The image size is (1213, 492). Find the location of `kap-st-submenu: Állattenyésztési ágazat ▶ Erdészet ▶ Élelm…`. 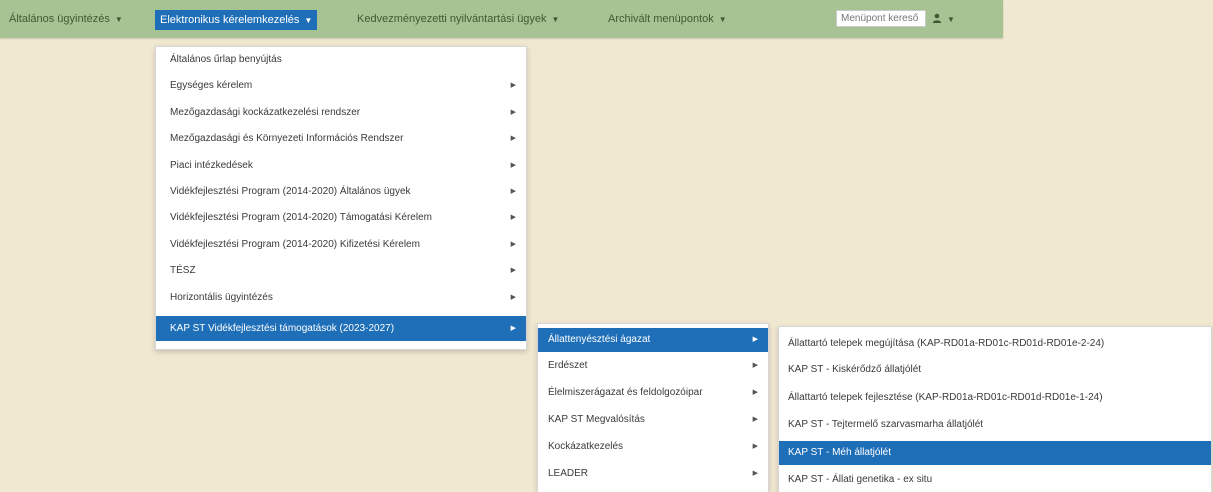

kap-st-submenu: Állattenyésztési ágazat ▶ Erdészet ▶ Élelm… is located at coordinates (653, 407).